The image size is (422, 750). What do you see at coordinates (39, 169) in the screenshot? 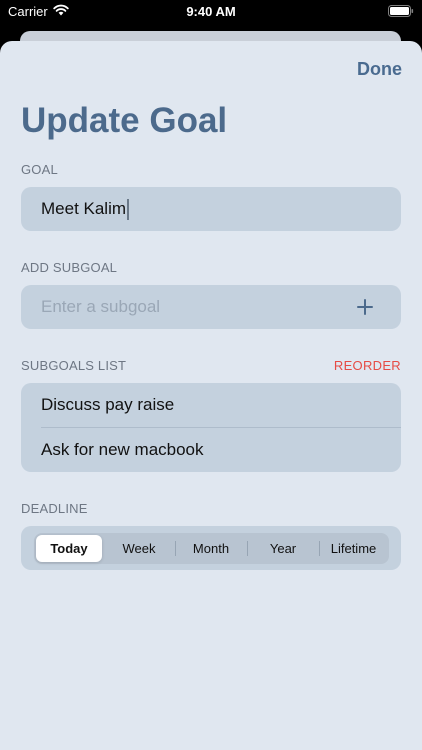
I see `goal-section-label: GOAL` at bounding box center [39, 169].